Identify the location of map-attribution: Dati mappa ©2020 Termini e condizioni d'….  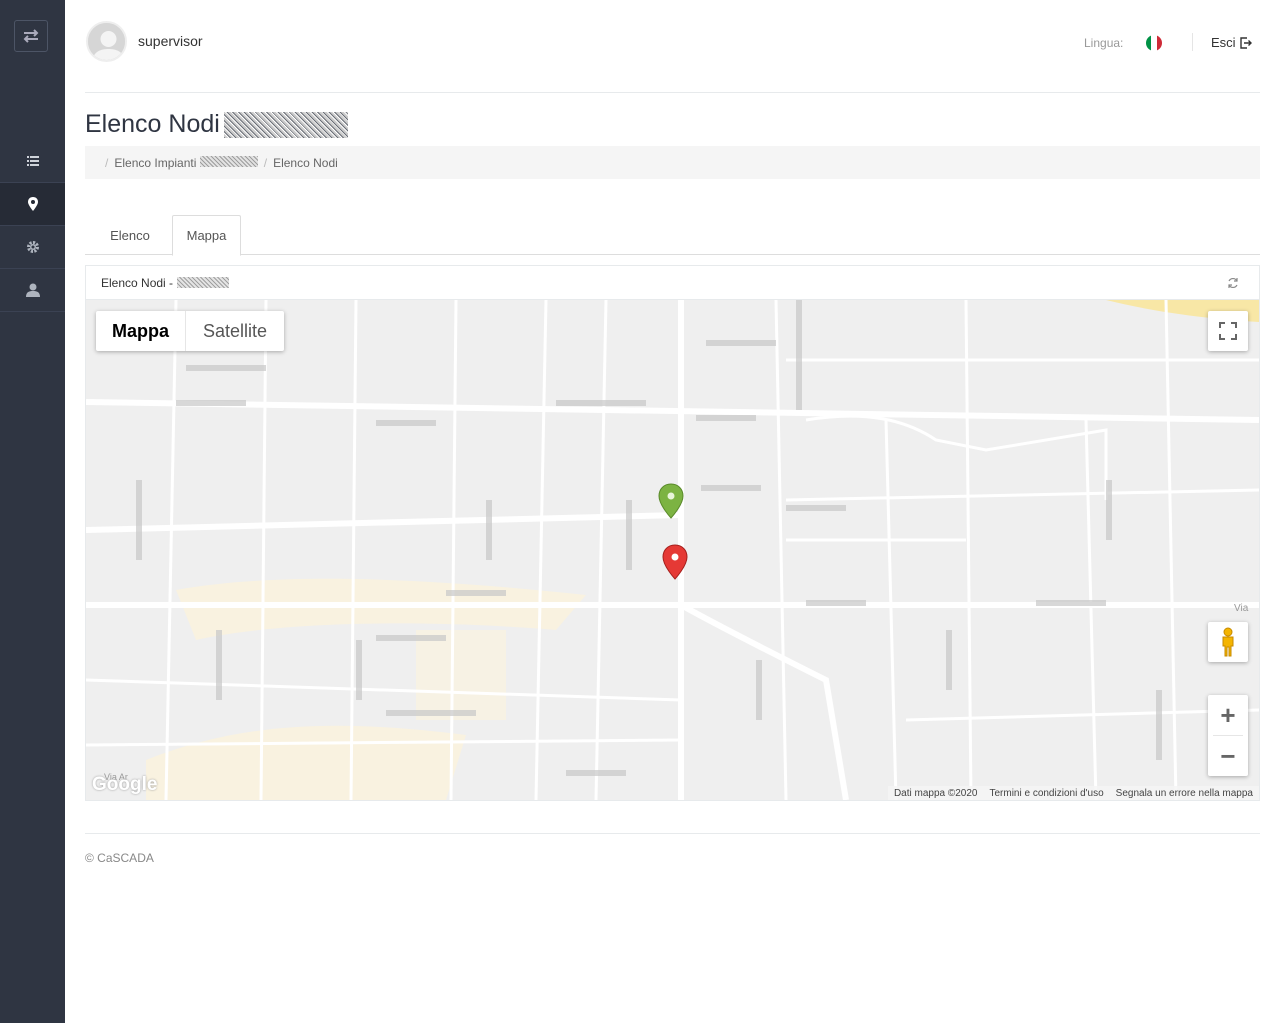
(1073, 793).